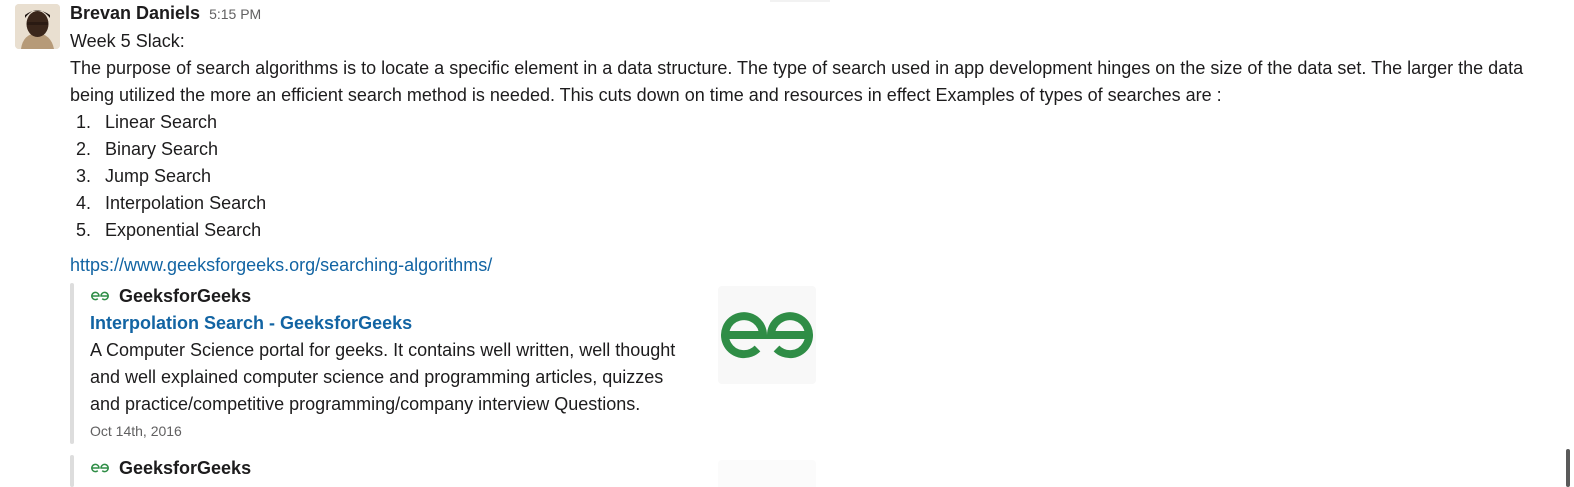  What do you see at coordinates (815, 14) in the screenshot?
I see `message-header: Brevan Daniels 5:15 PM` at bounding box center [815, 14].